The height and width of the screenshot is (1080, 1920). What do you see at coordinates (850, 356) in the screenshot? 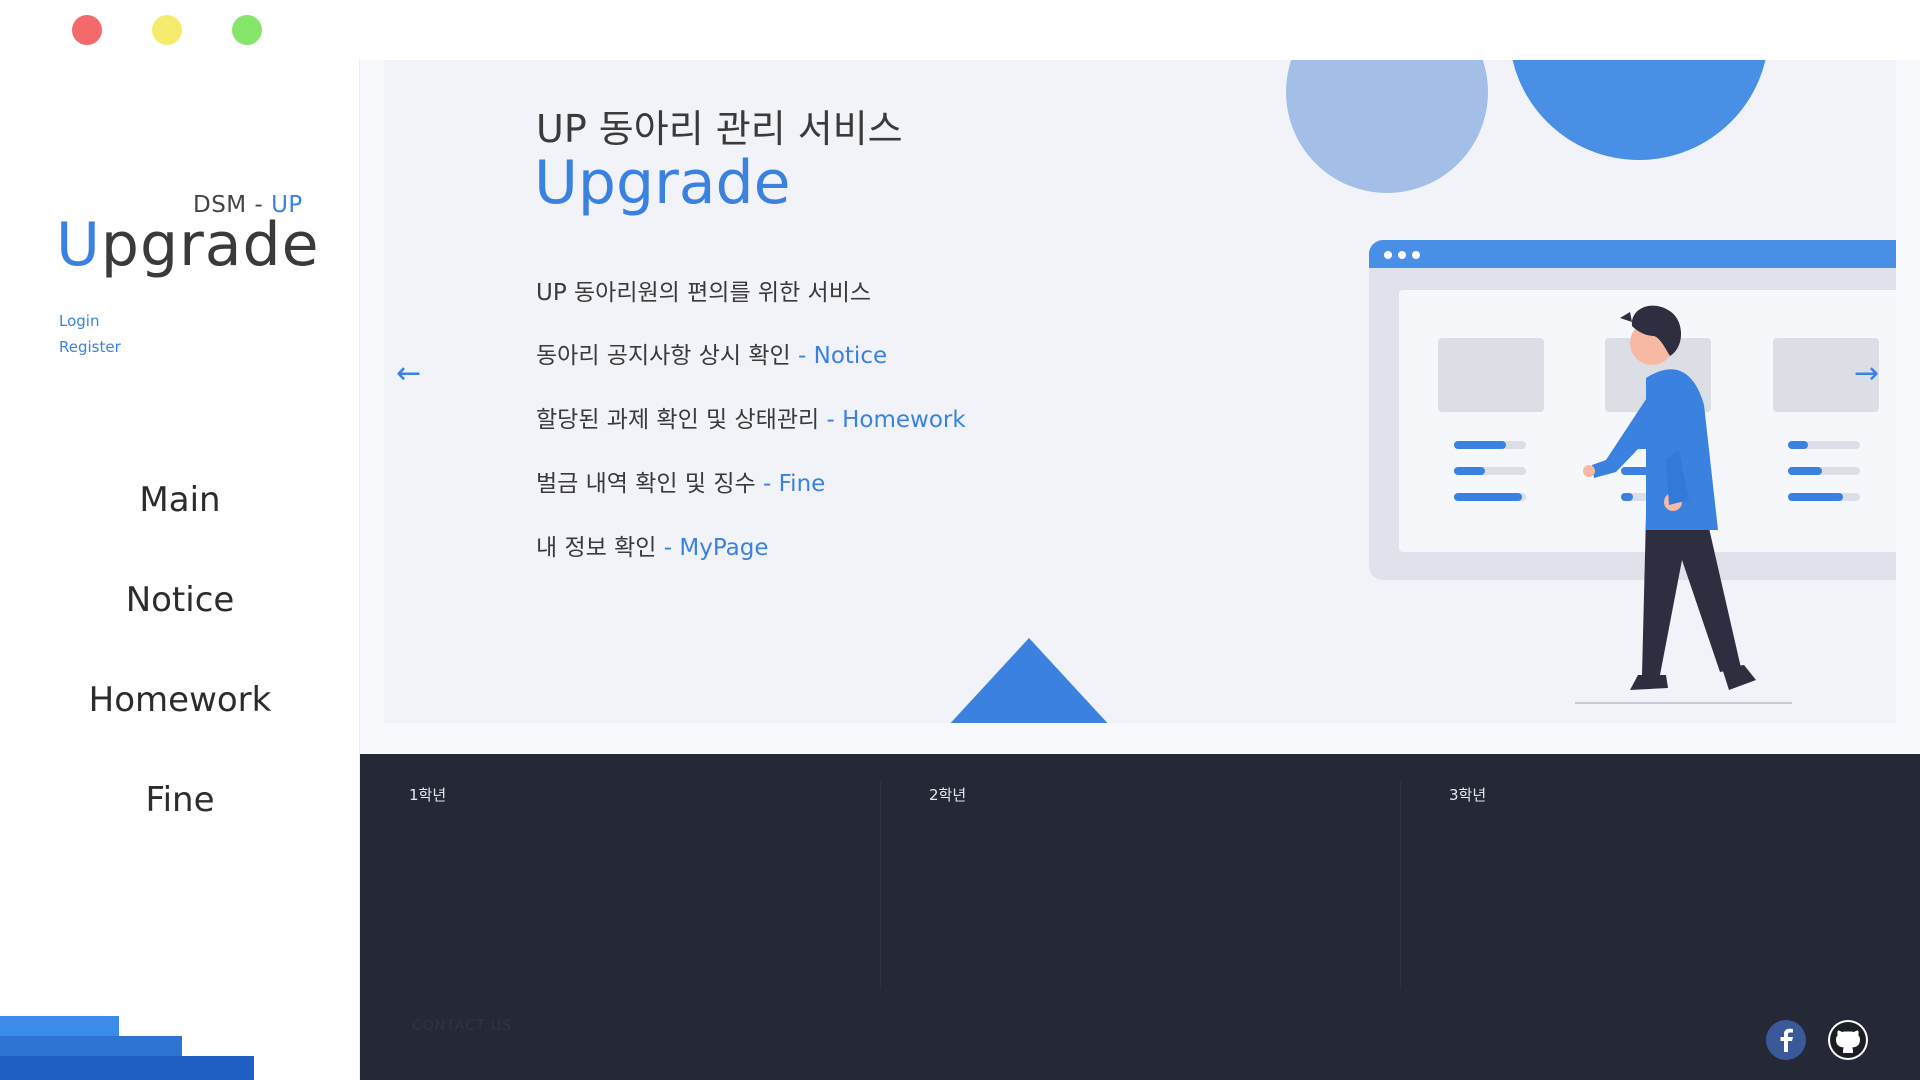
I see `feature-link-notice: Notice` at bounding box center [850, 356].